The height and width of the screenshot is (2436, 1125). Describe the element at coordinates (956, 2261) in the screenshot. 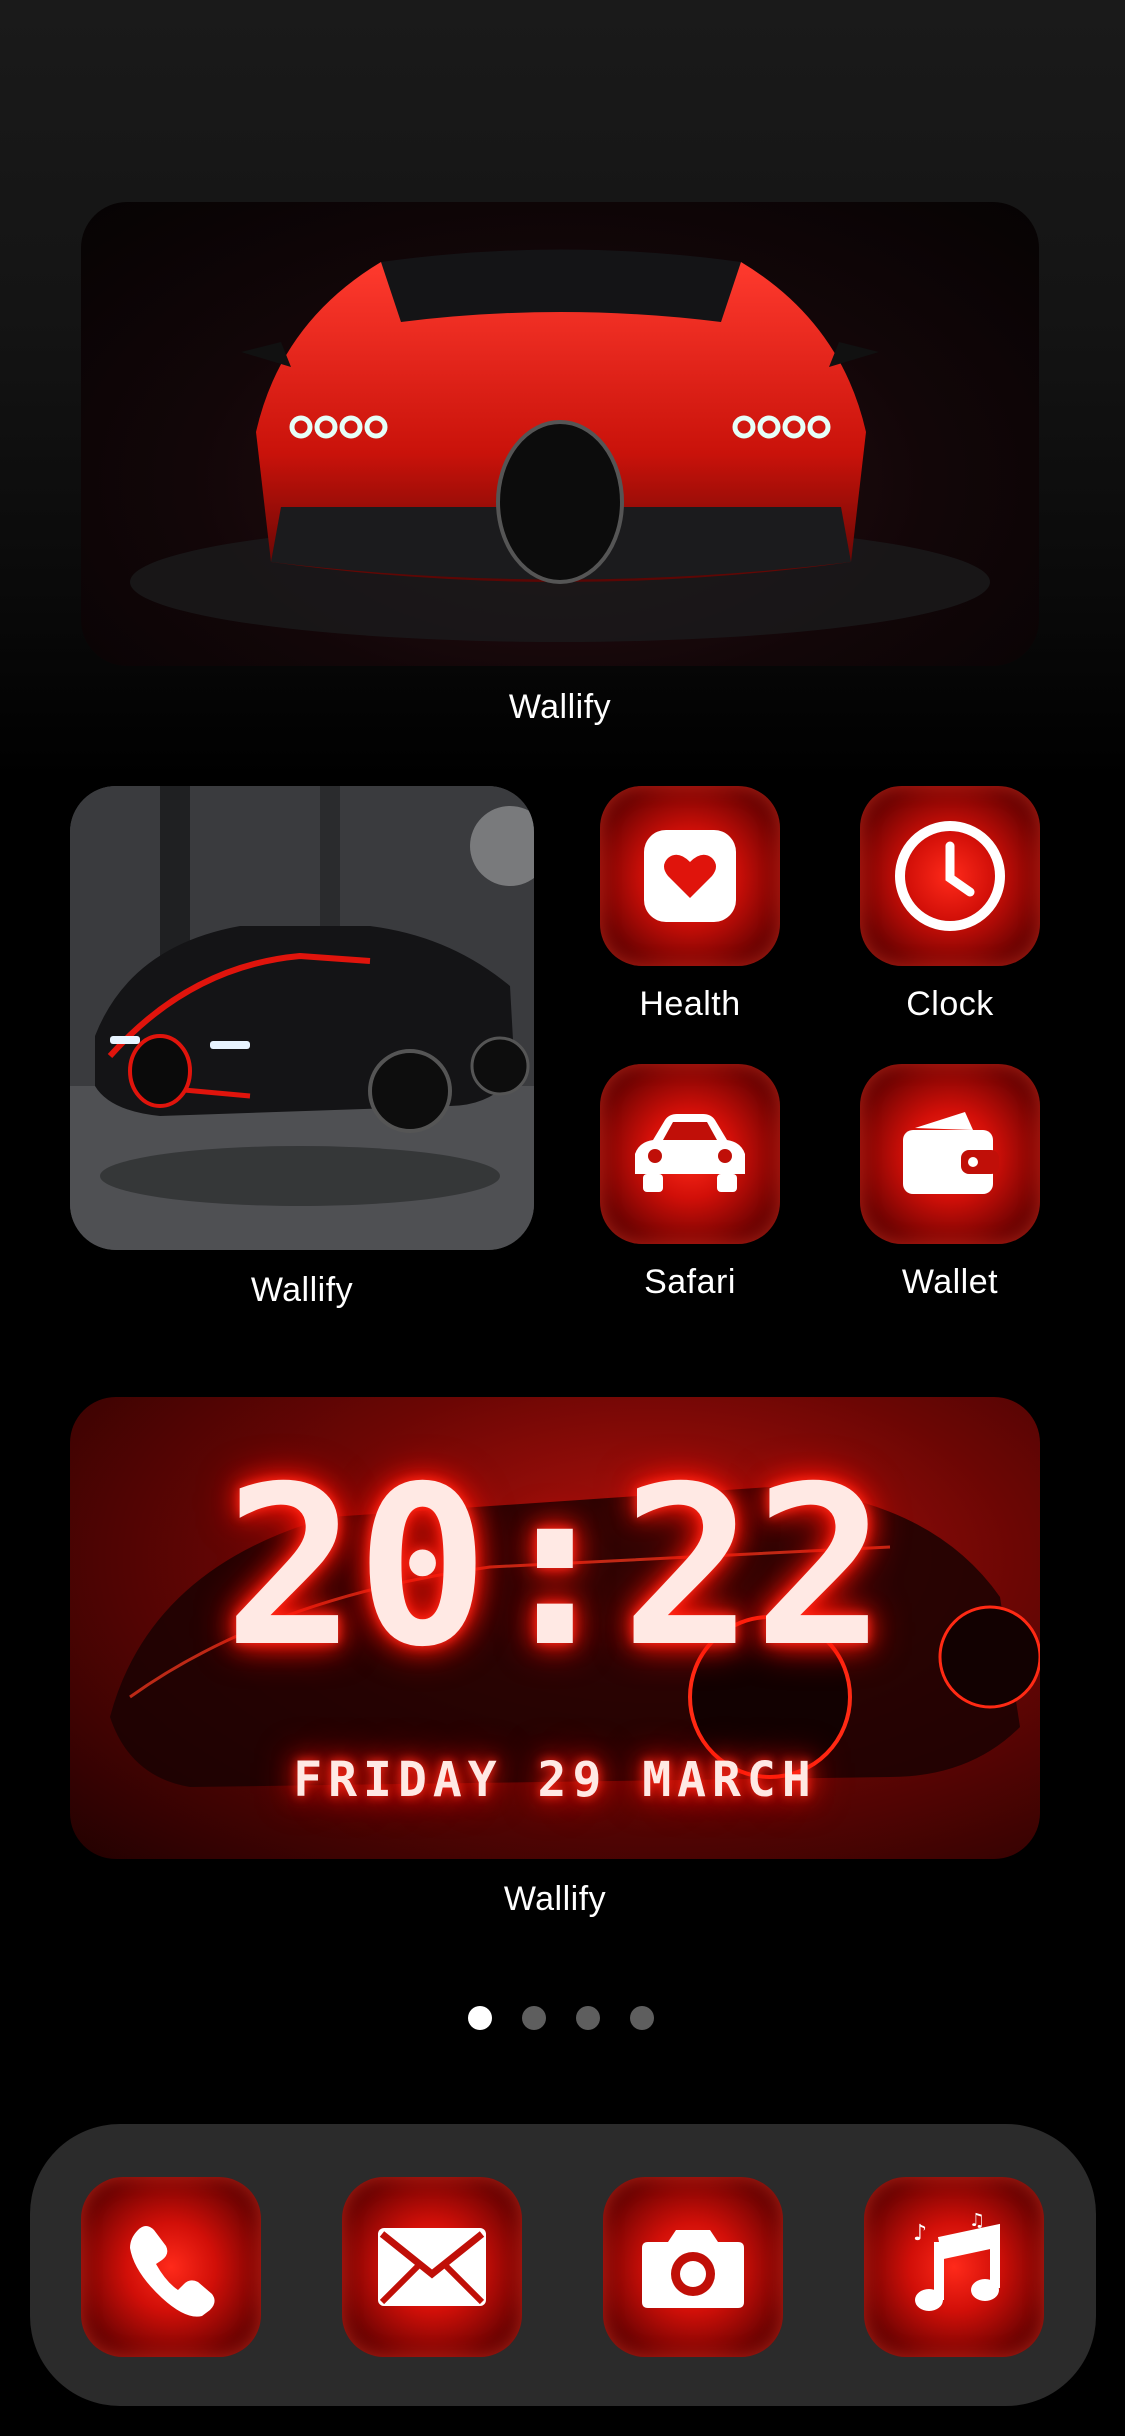

I see `music-icon: ♪ ♫` at that location.